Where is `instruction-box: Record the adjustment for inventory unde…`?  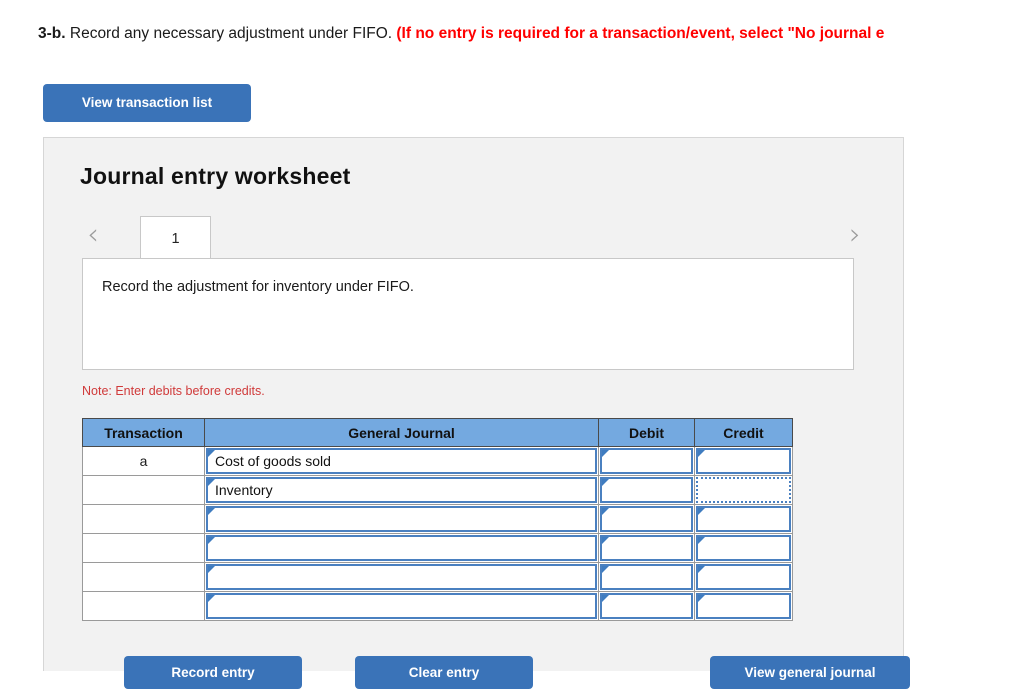
instruction-box: Record the adjustment for inventory unde… is located at coordinates (468, 314).